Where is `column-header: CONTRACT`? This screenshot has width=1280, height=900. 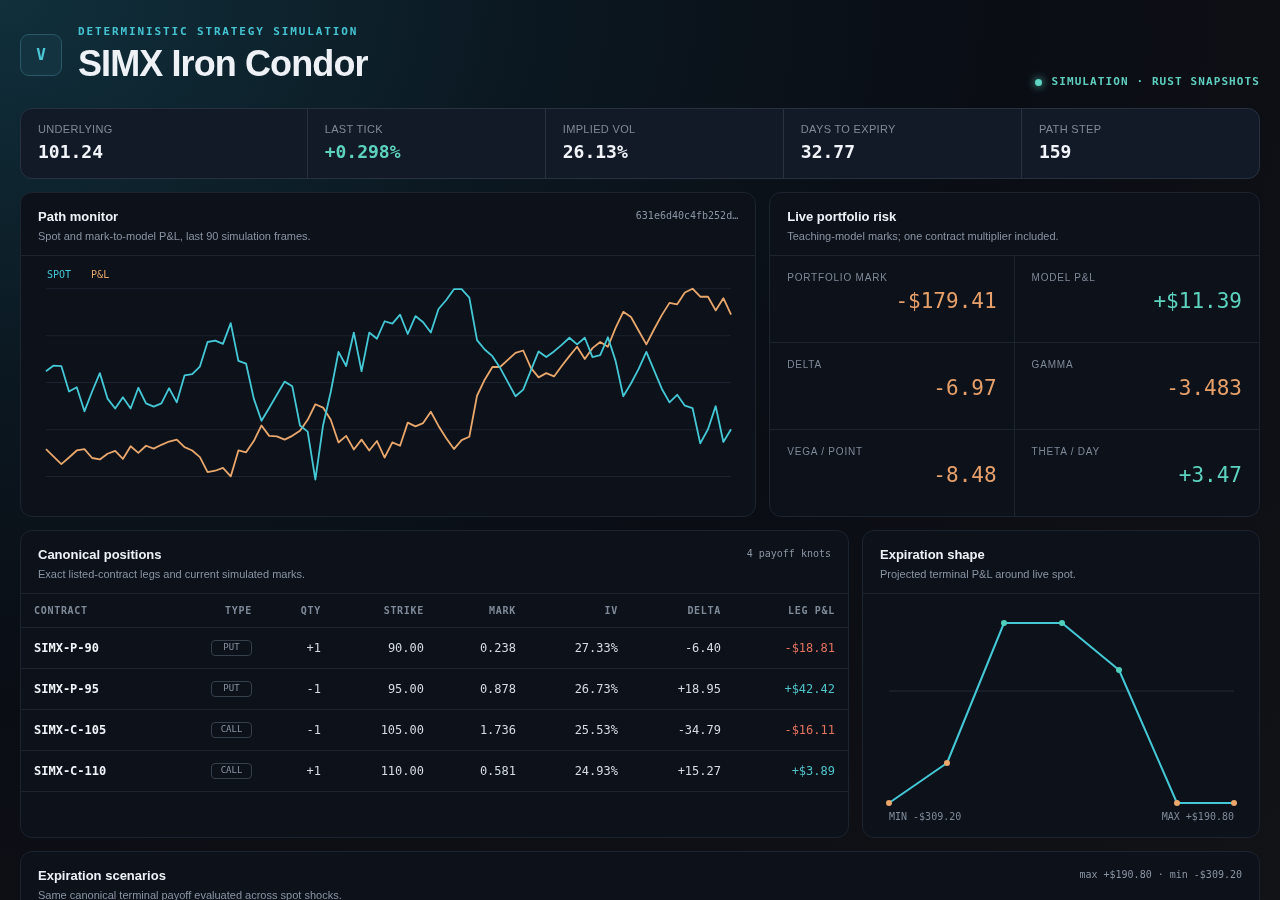
column-header: CONTRACT is located at coordinates (61, 611).